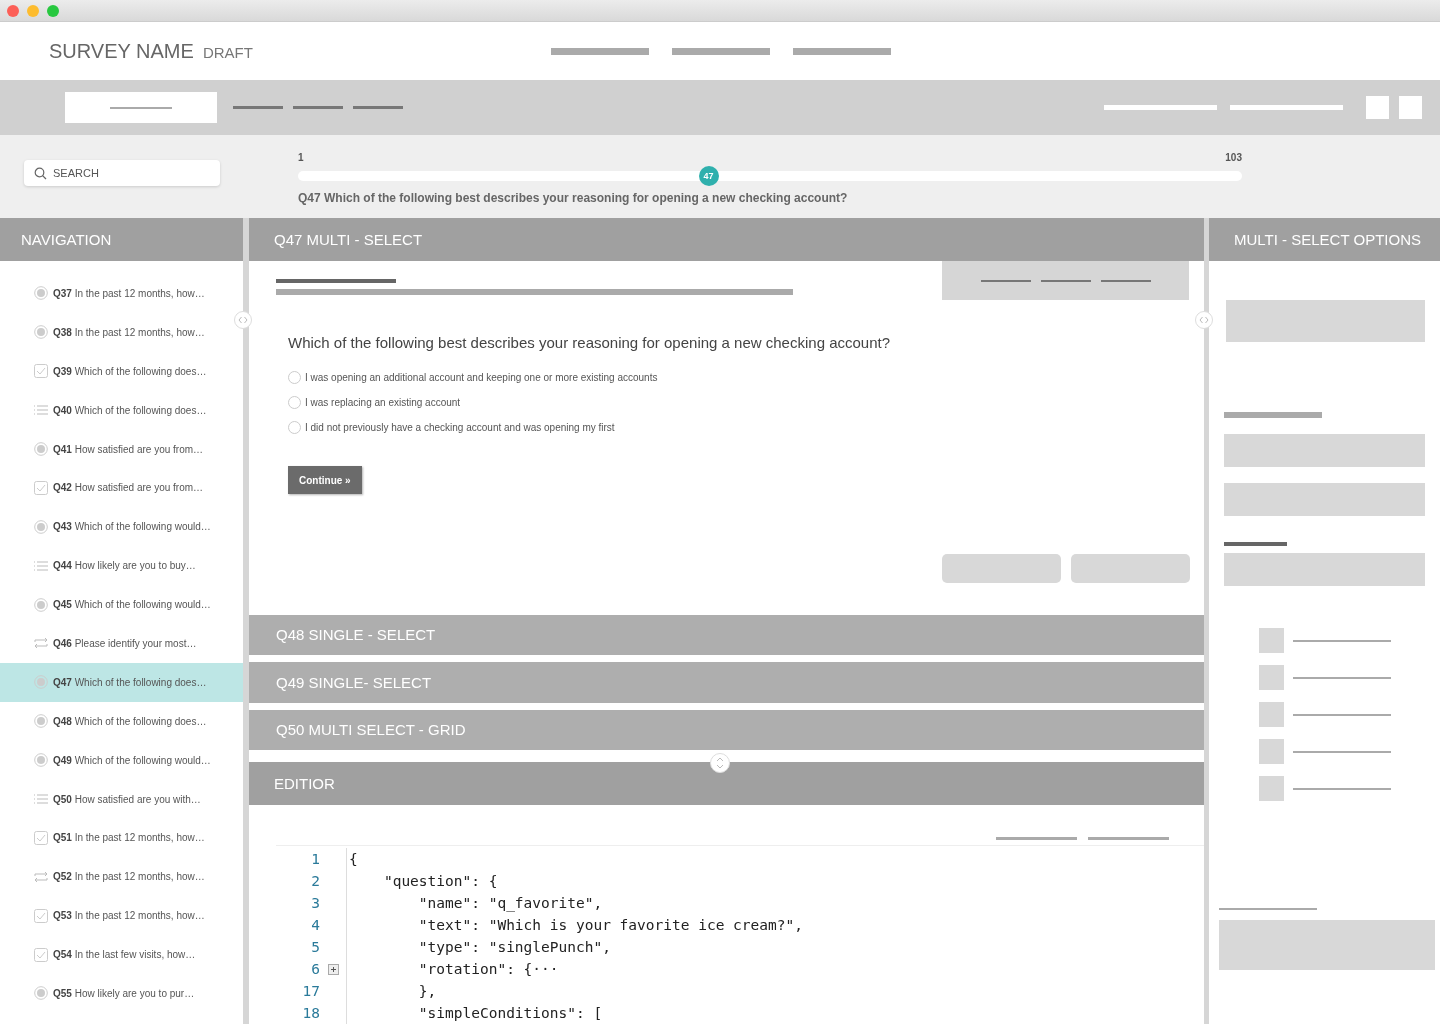  Describe the element at coordinates (478, 947) in the screenshot. I see `code-line: "type": "singlePunch",` at that location.